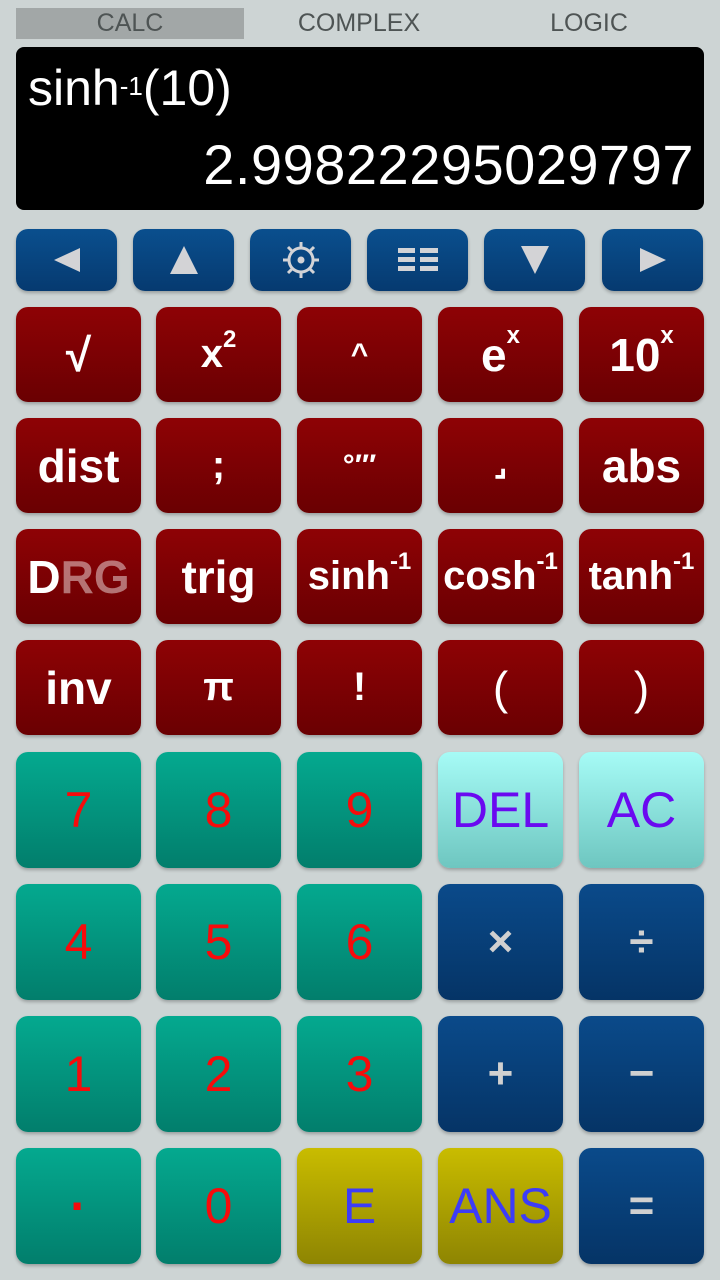  I want to click on right-paren-button: ), so click(641, 687).